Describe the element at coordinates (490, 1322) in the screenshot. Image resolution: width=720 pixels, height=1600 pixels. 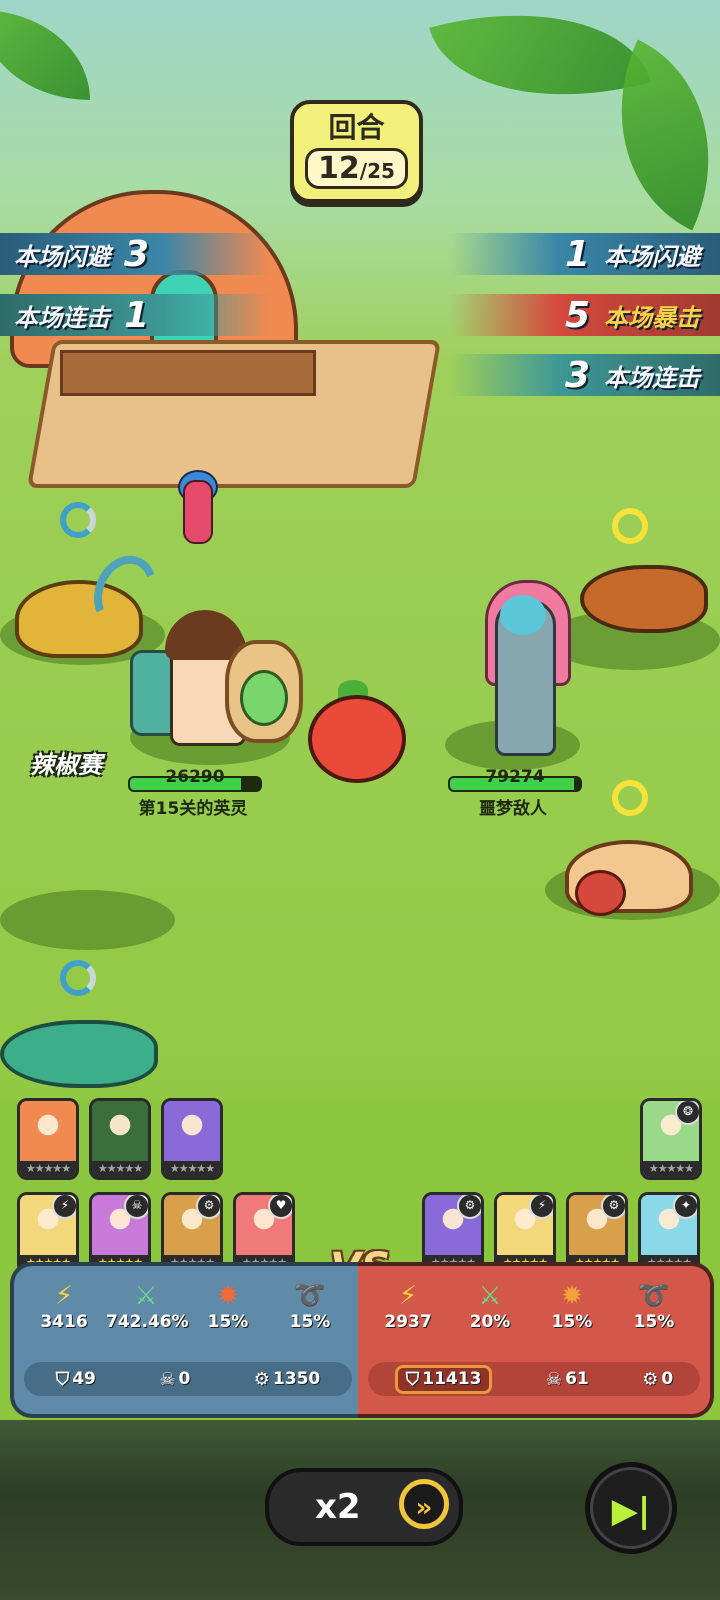
I see `enemy-crit-damage-value: 20%` at that location.